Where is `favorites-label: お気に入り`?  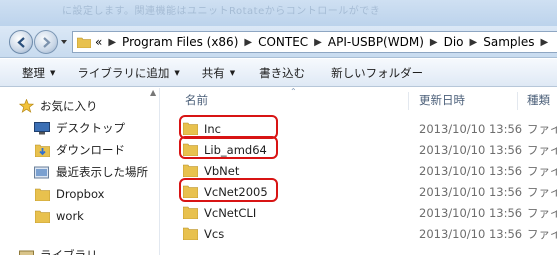 favorites-label: お気に入り is located at coordinates (69, 106).